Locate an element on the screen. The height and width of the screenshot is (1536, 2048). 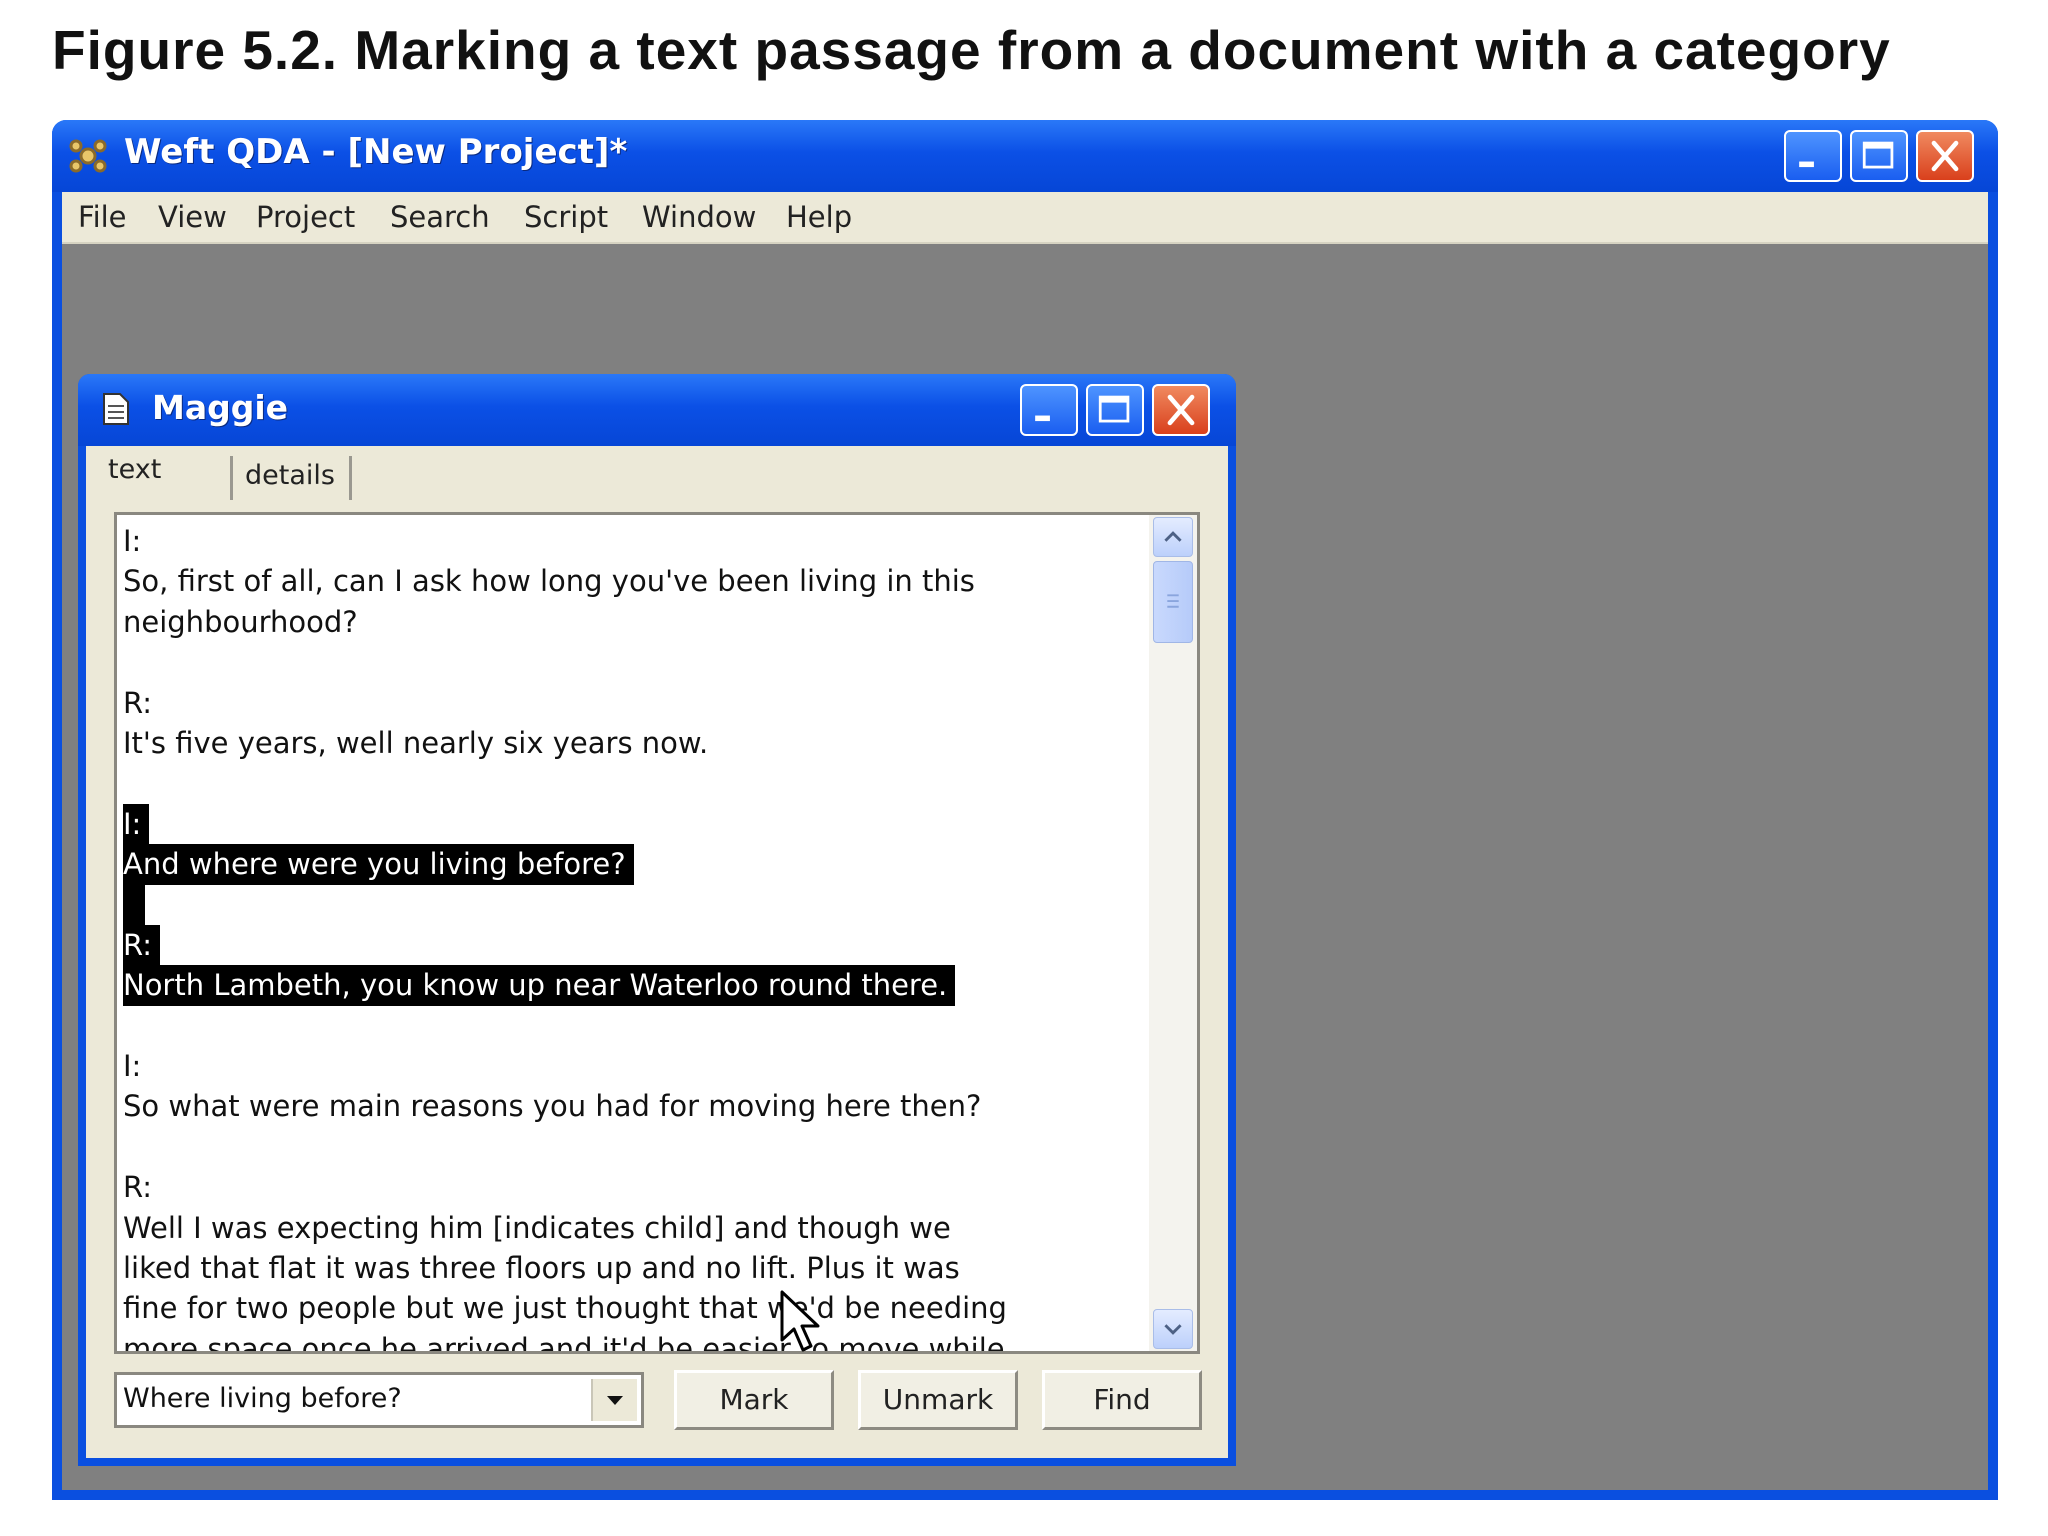
chevron-down-icon is located at coordinates (1173, 1329).